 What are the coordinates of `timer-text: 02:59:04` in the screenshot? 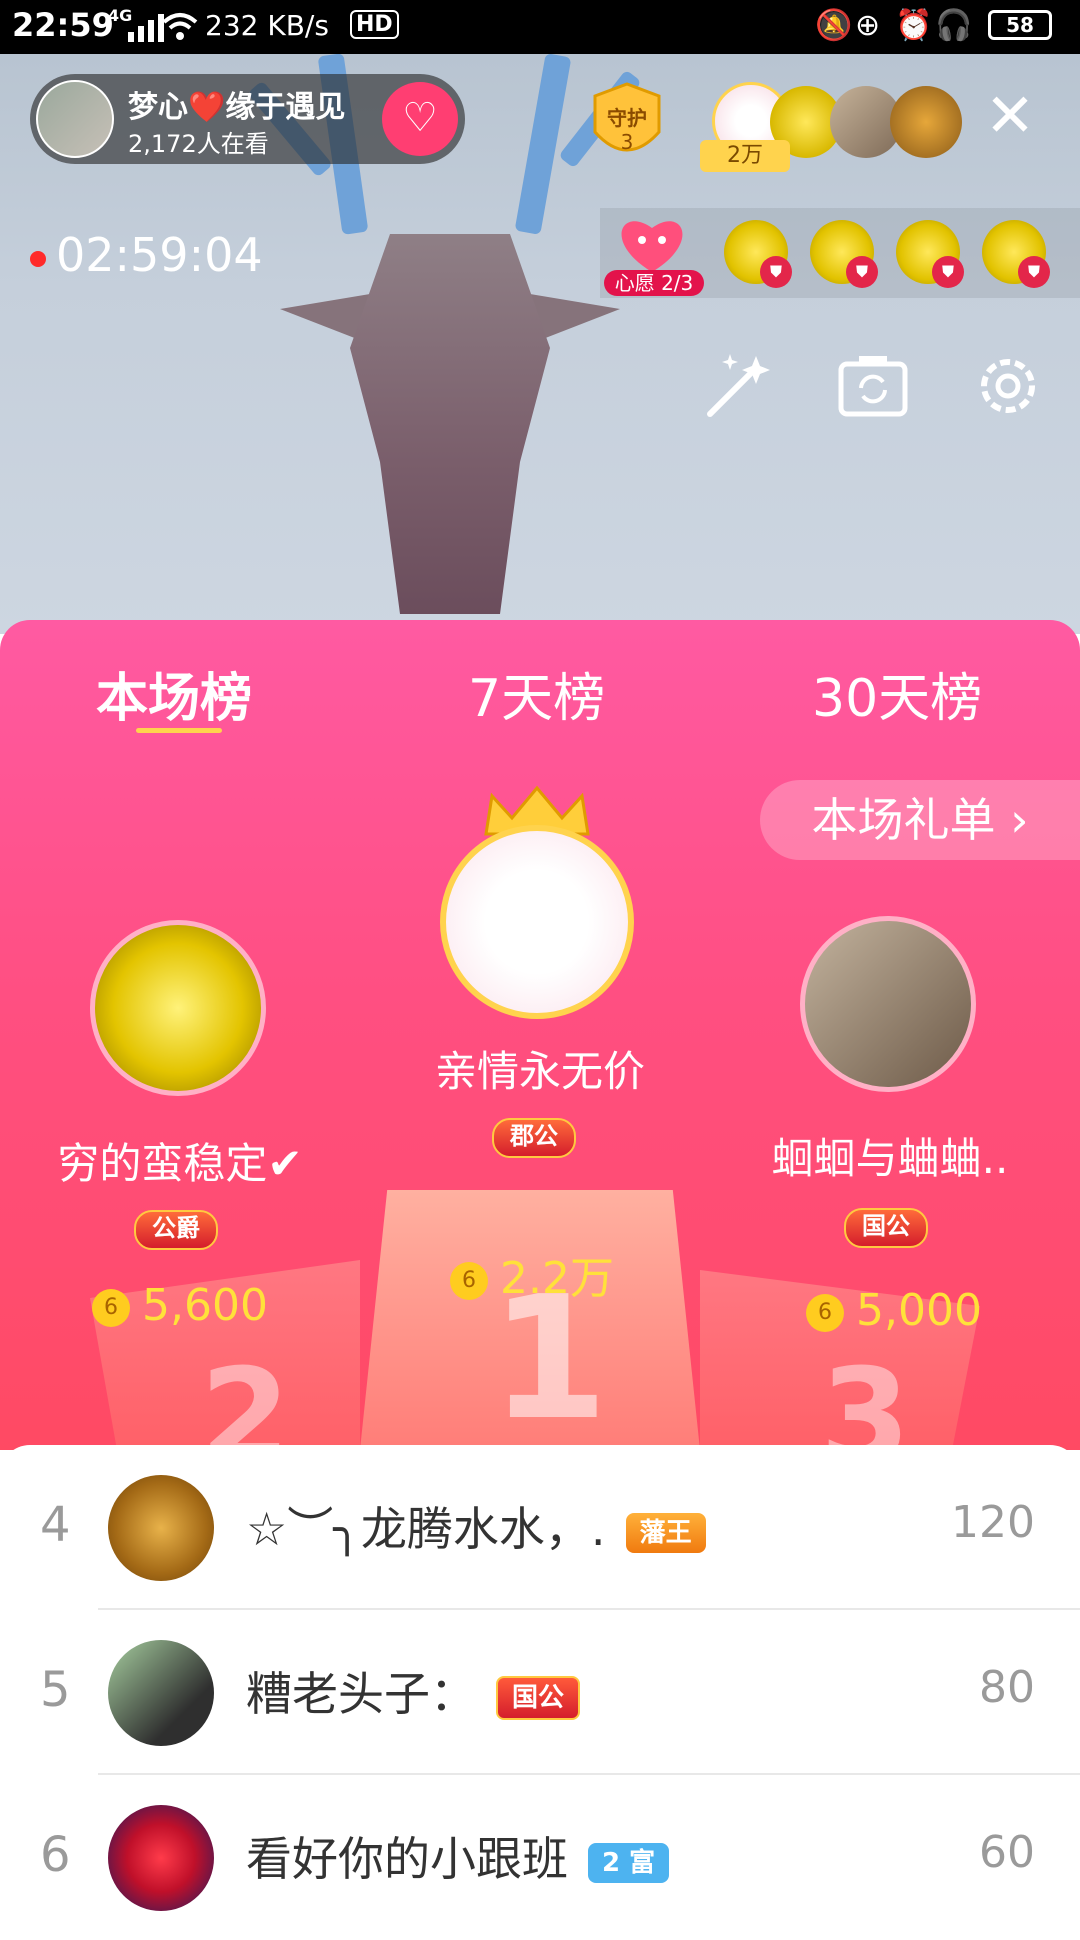 It's located at (159, 255).